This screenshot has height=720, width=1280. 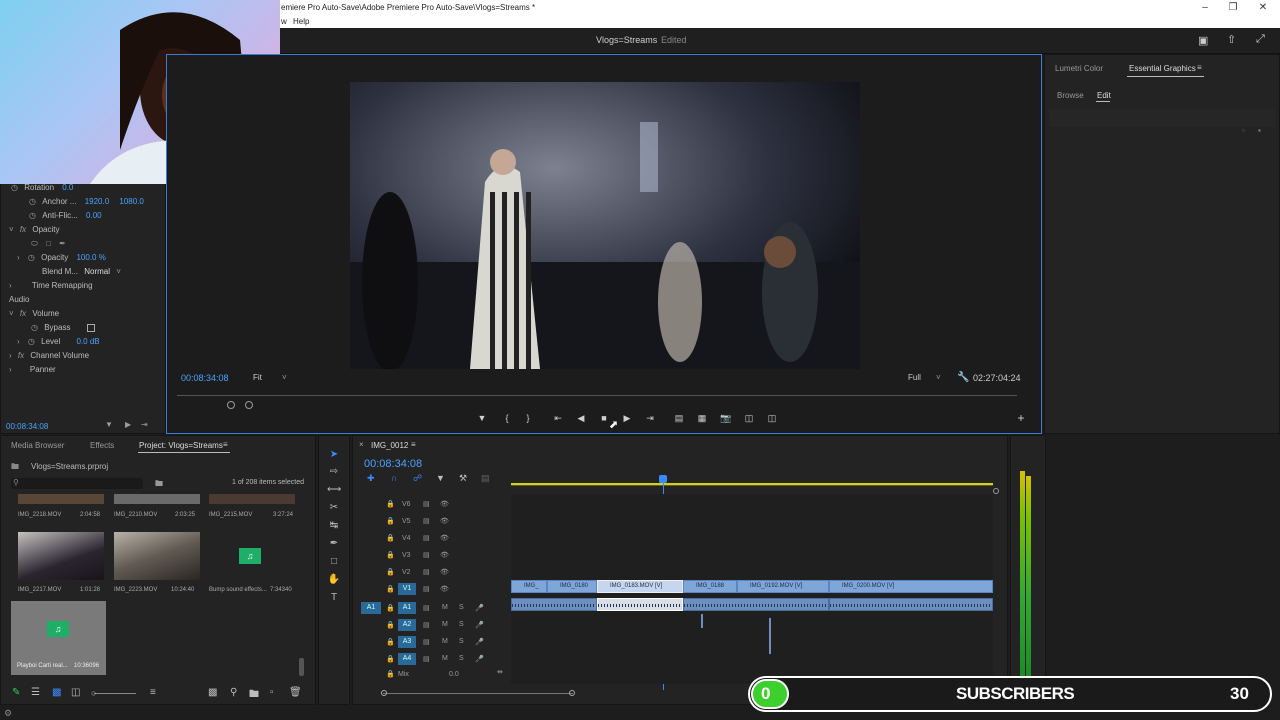 What do you see at coordinates (90, 327) in the screenshot?
I see `bypass-checkbox` at bounding box center [90, 327].